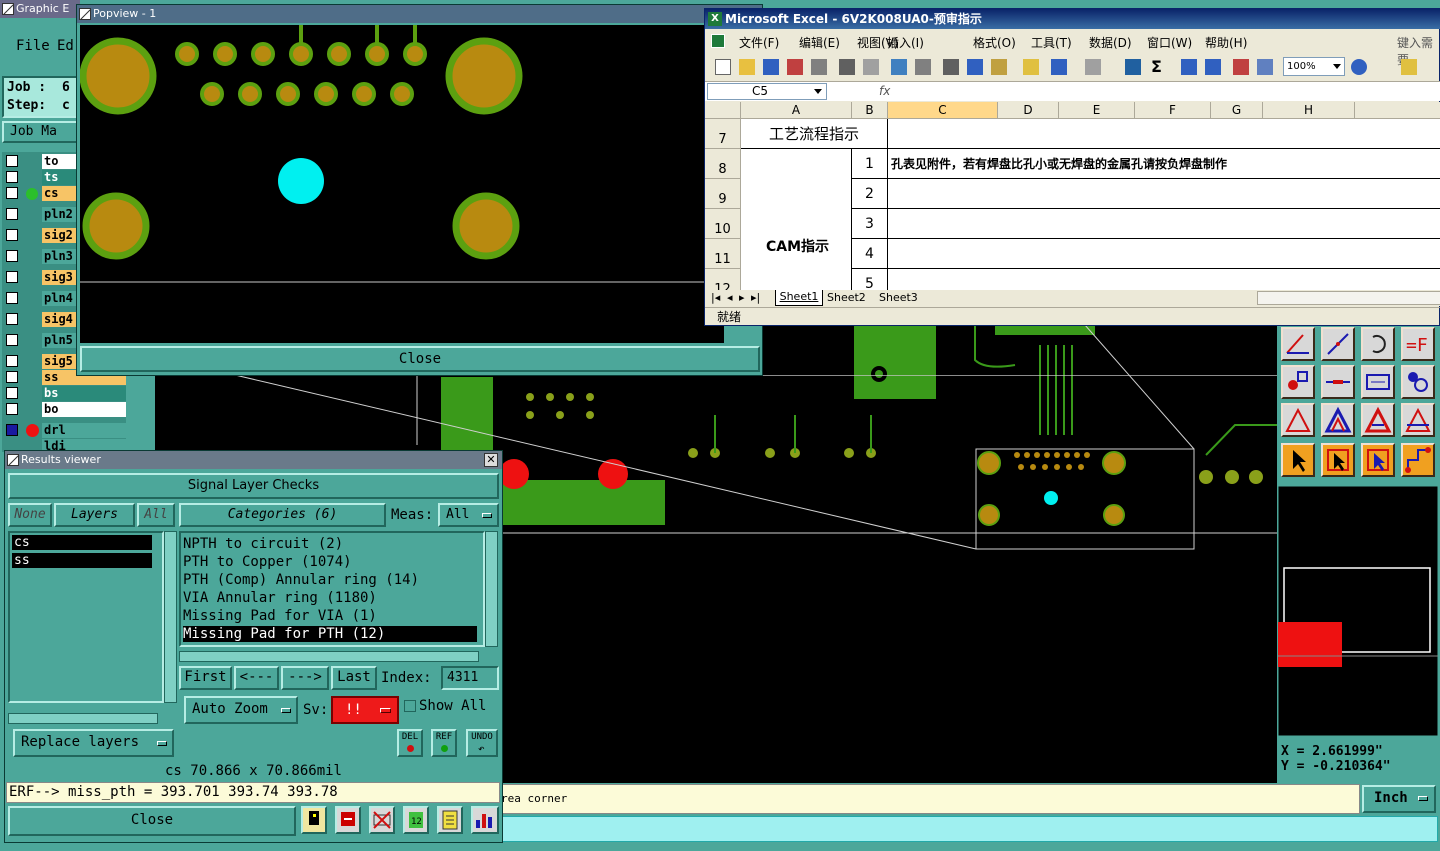  I want to click on clear-results-icon, so click(382, 820).